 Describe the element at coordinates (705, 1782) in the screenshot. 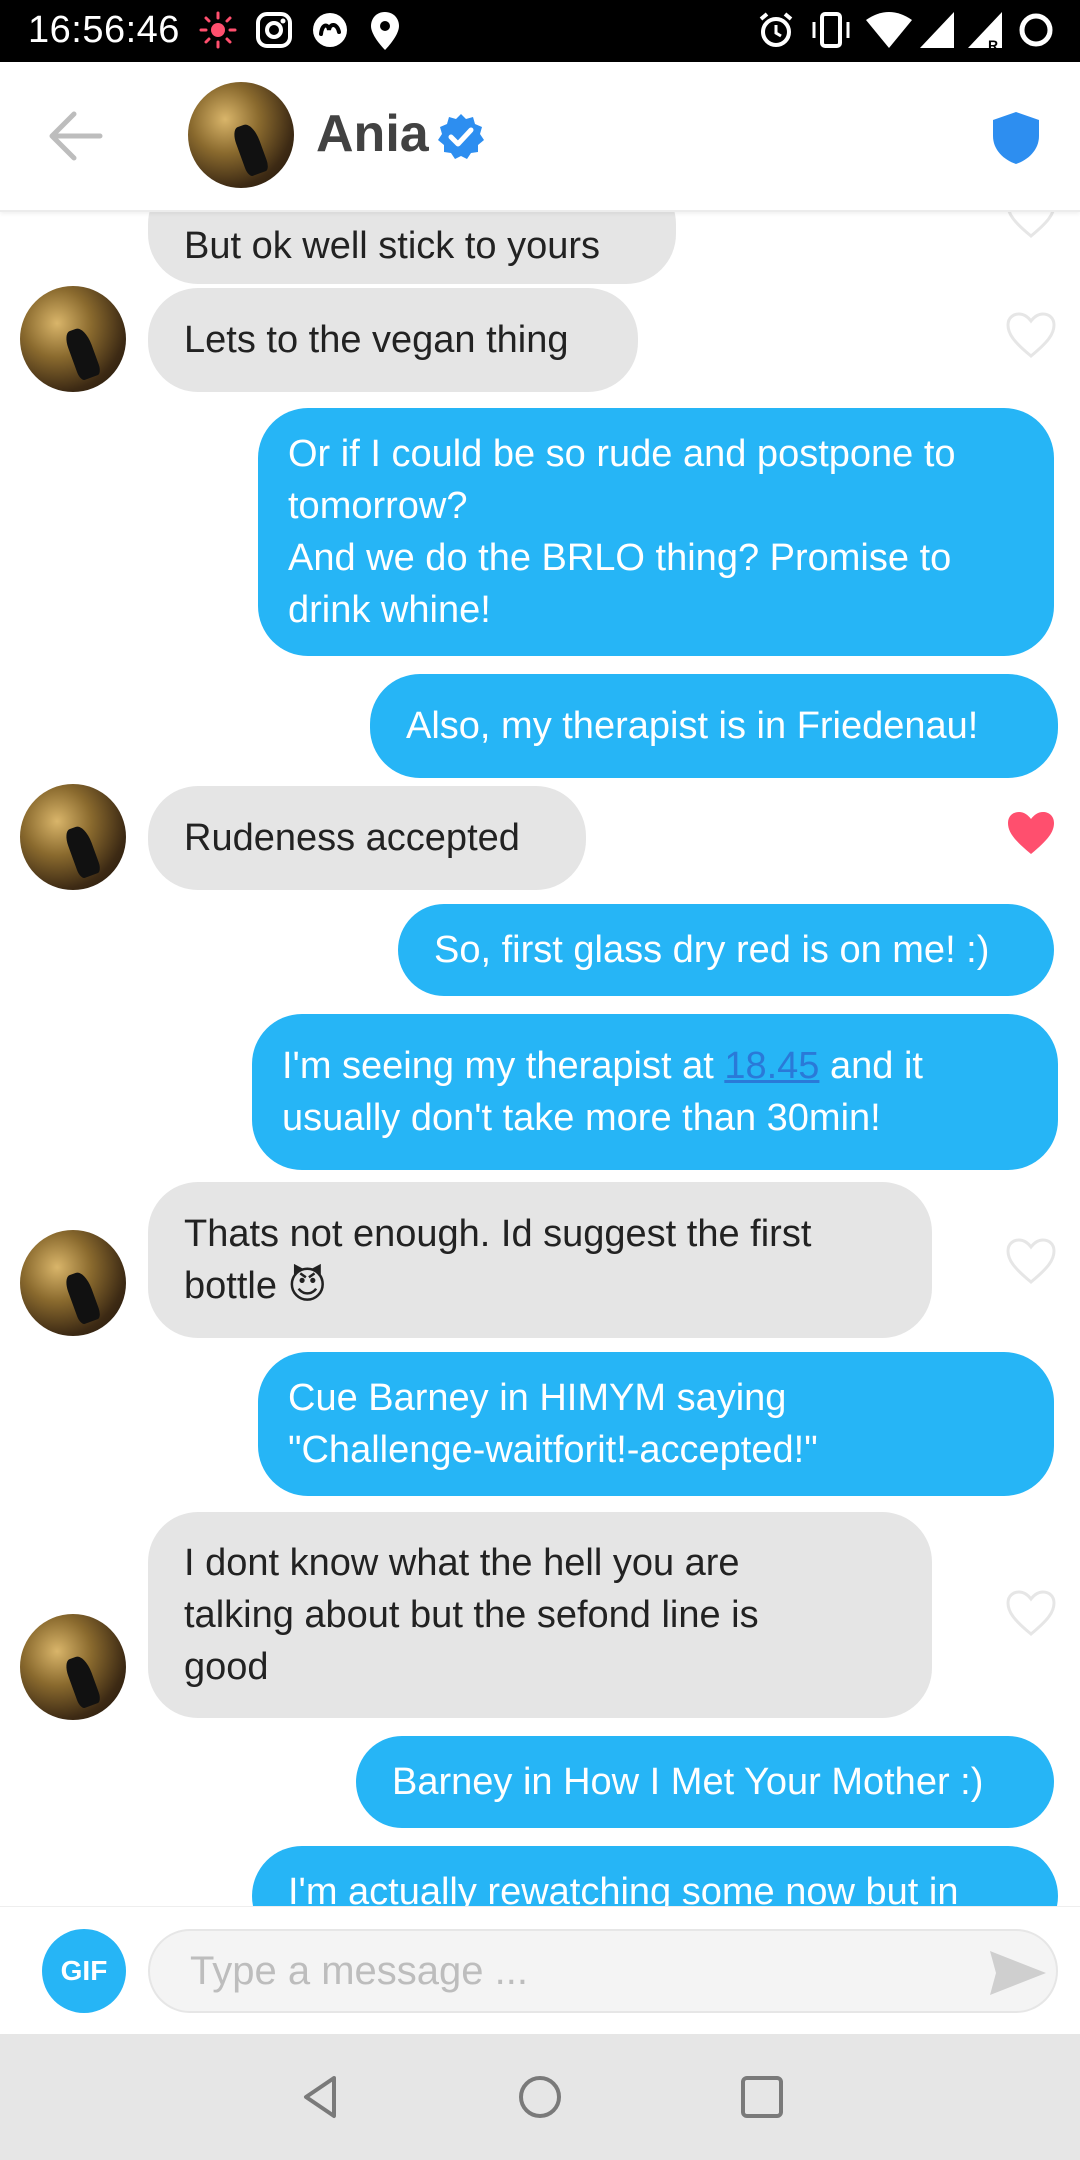

I see `message-bubble-sent: Barney in How I Met Your Mother :)` at that location.